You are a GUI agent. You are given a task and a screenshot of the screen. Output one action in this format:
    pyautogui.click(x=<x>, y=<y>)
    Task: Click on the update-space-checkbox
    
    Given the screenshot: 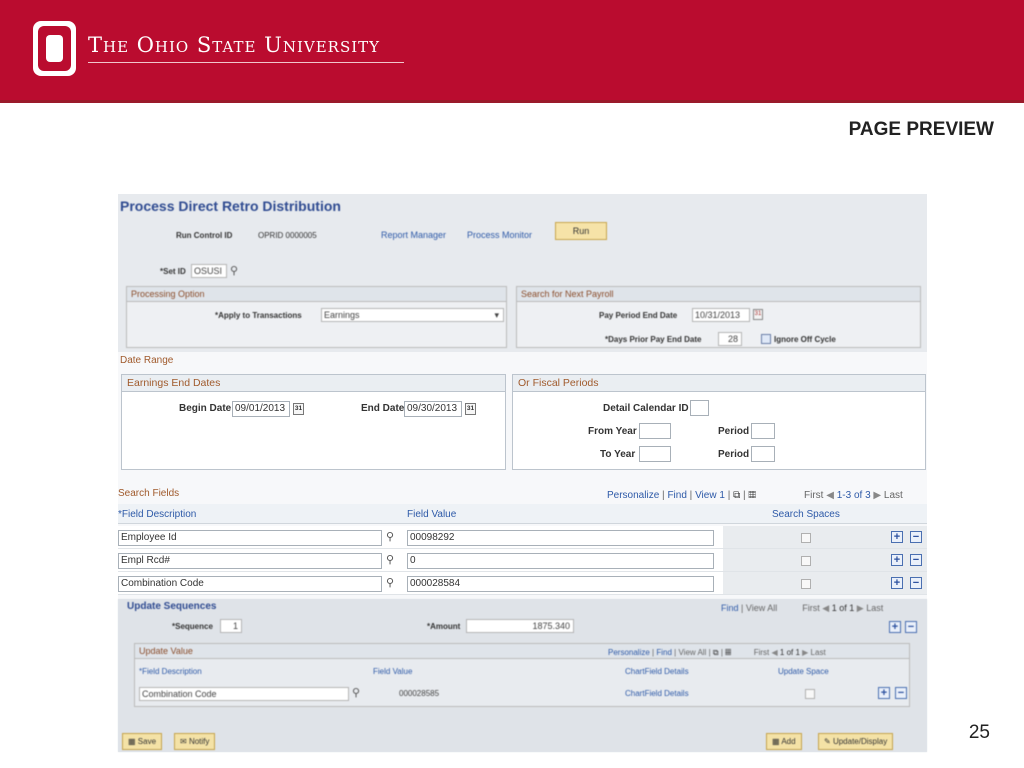 What is the action you would take?
    pyautogui.click(x=810, y=694)
    